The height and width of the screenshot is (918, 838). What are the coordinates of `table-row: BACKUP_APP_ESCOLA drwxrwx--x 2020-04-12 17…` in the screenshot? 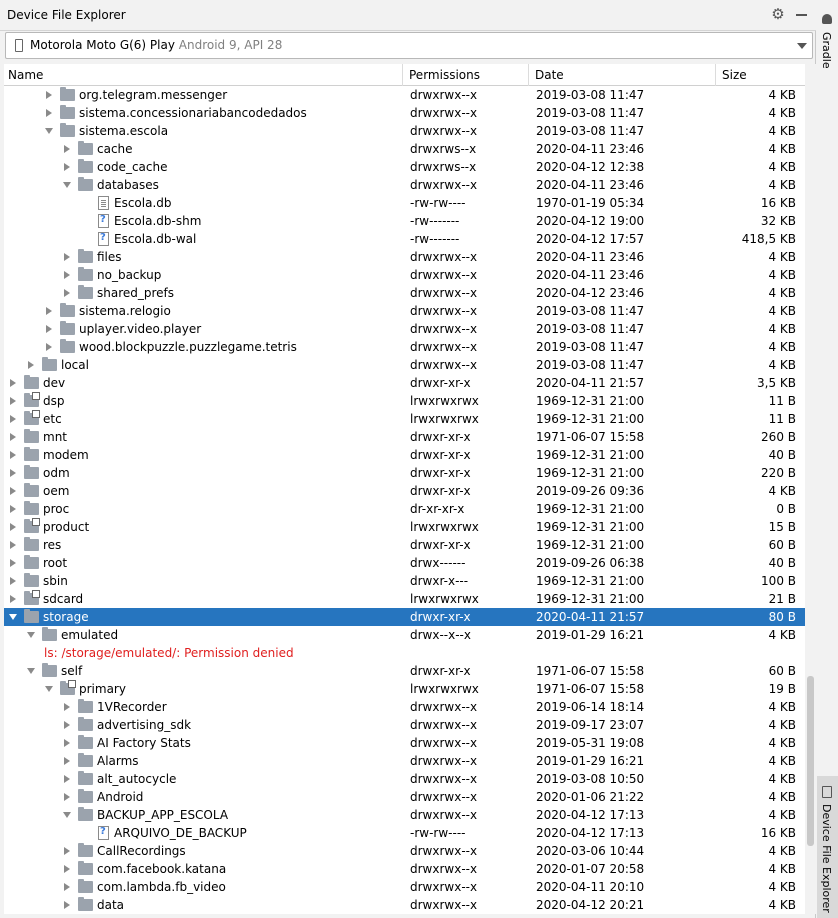 It's located at (404, 815).